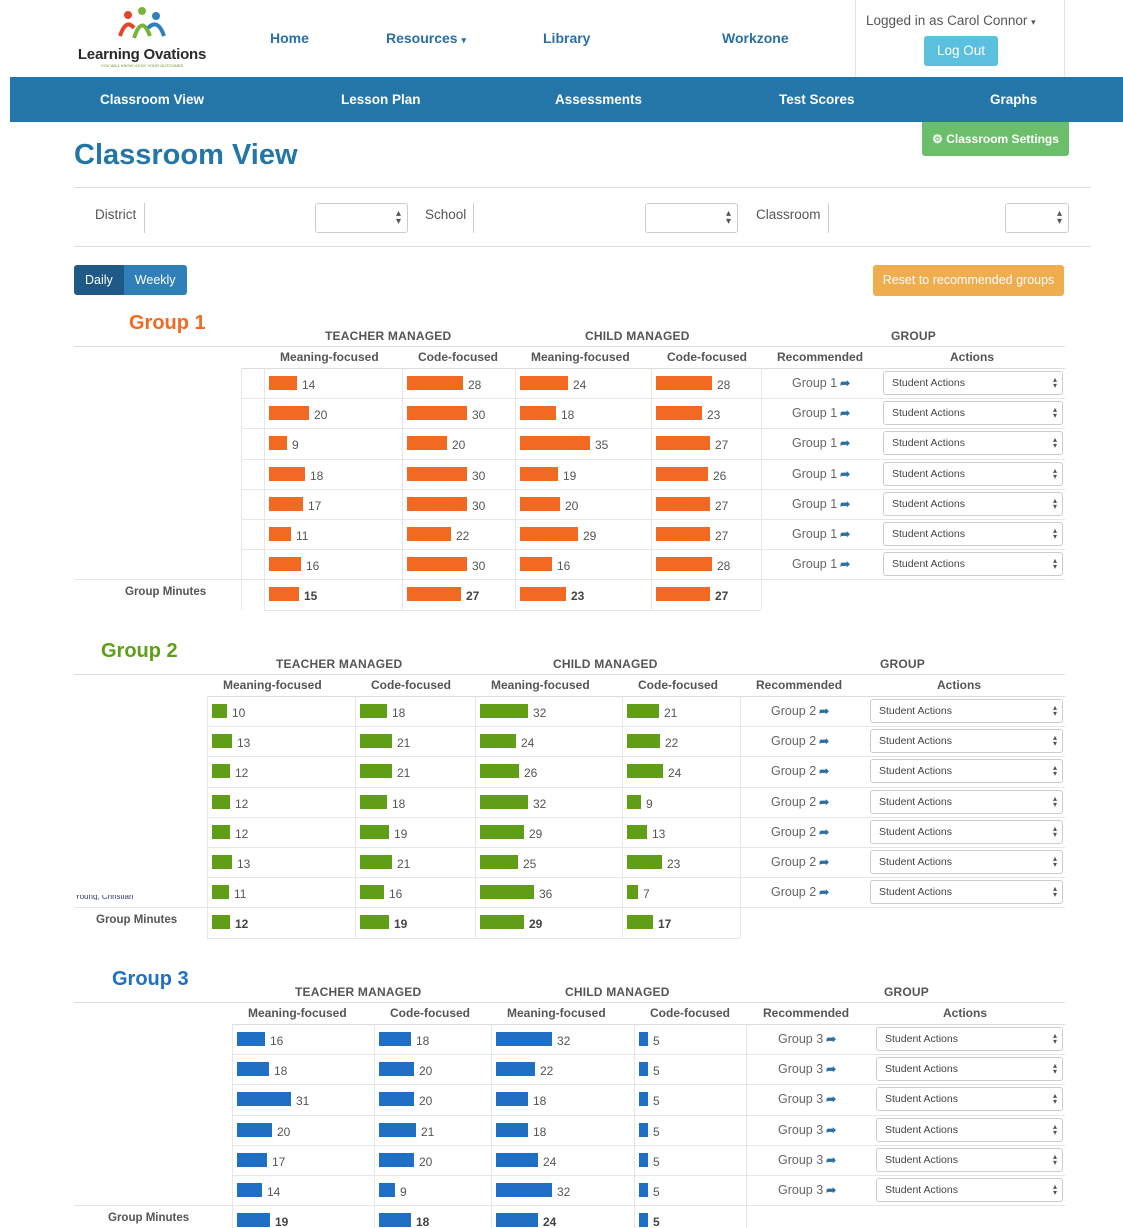 This screenshot has height=1228, width=1123. Describe the element at coordinates (546, 894) in the screenshot. I see `child-meaning-minutes: 36` at that location.